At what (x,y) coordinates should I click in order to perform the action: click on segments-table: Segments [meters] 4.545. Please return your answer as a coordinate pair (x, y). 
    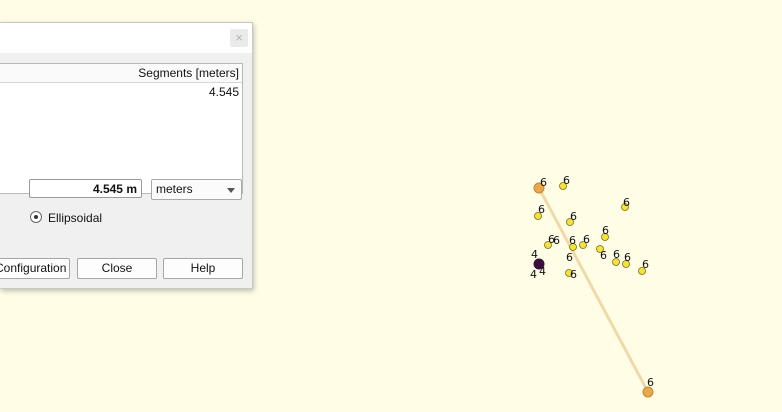
    Looking at the image, I should click on (121, 128).